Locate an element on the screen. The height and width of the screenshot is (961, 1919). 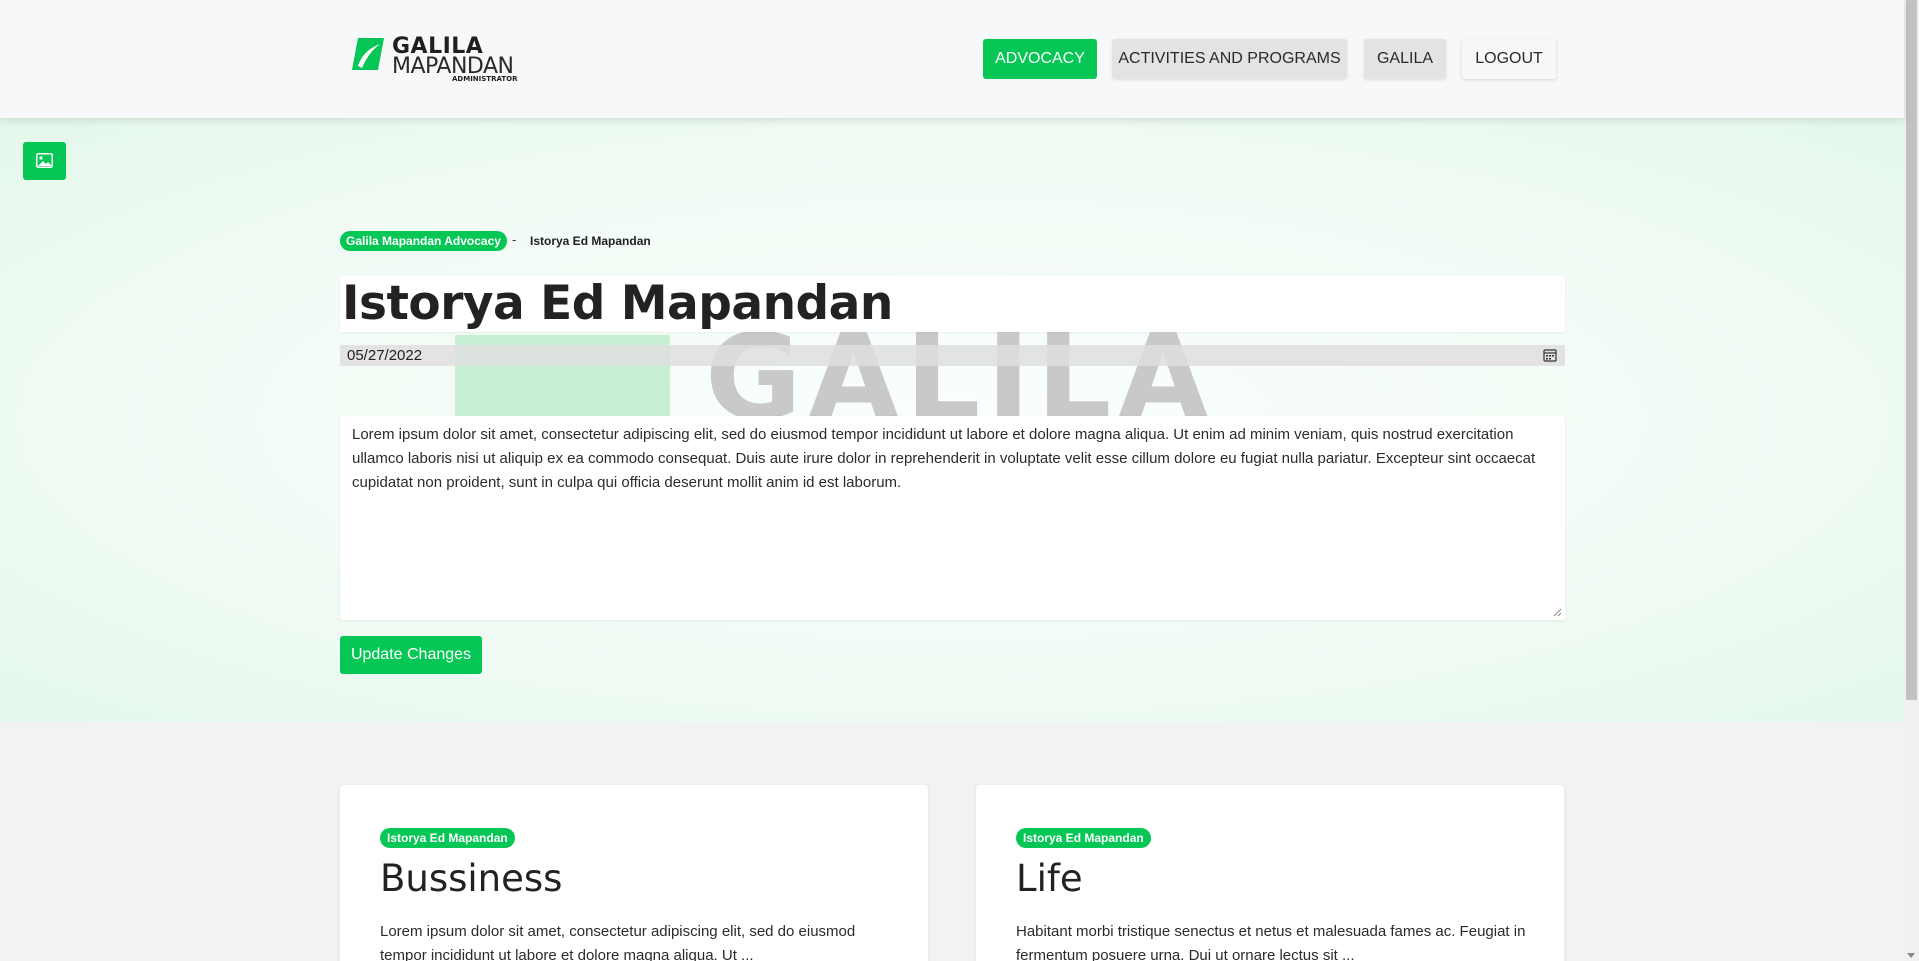
logout-button: LOGOUT is located at coordinates (1509, 59).